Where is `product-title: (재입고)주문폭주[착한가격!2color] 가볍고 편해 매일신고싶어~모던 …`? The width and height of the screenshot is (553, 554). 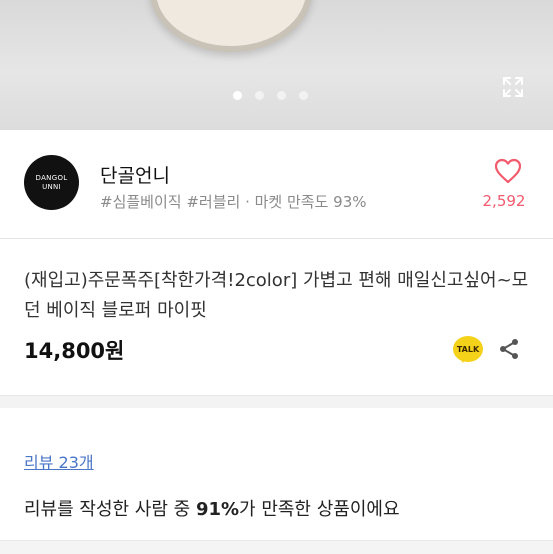
product-title: (재입고)주문폭주[착한가격!2color] 가볍고 편해 매일신고싶어~모던 … is located at coordinates (276, 295).